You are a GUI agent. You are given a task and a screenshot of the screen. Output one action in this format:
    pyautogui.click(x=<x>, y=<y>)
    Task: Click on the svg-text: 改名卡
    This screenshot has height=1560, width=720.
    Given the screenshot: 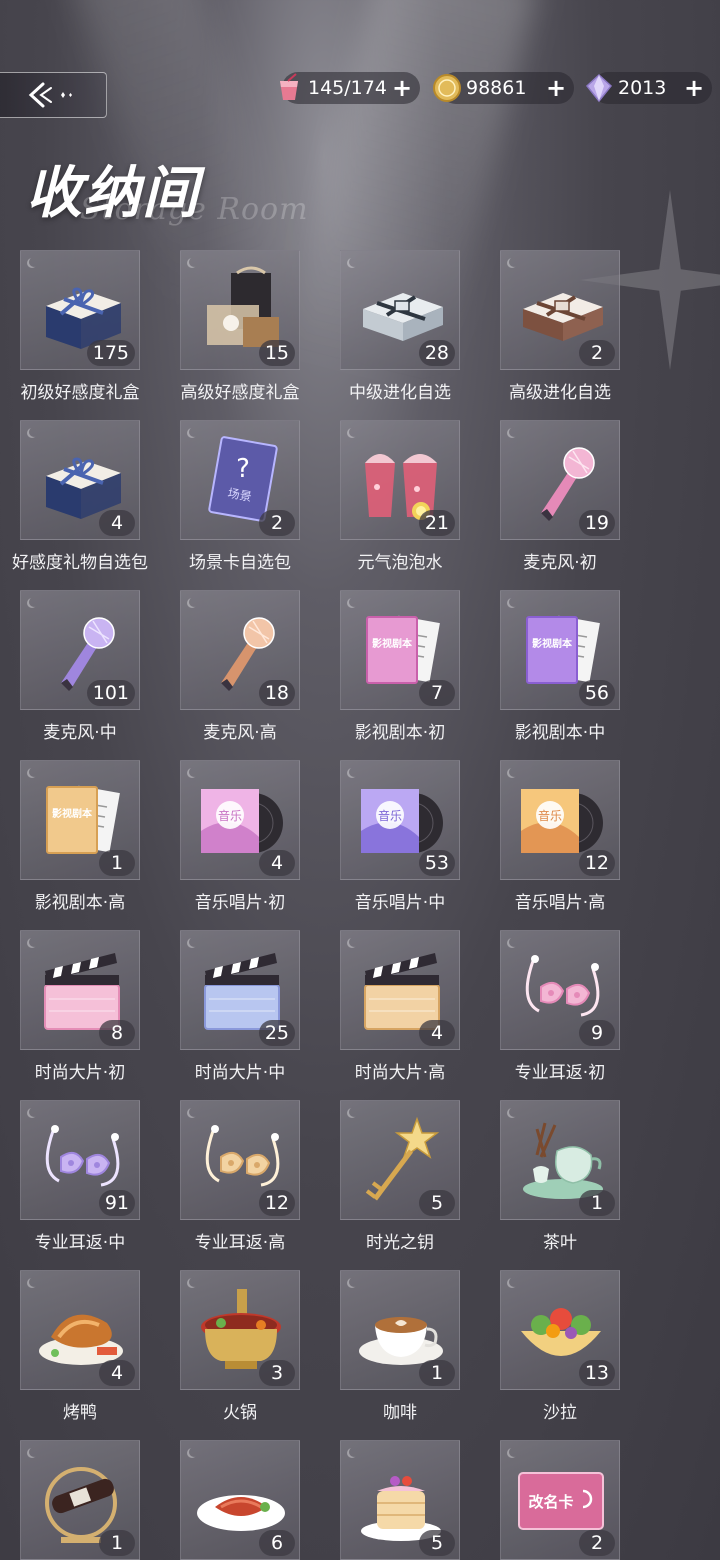 What is the action you would take?
    pyautogui.click(x=550, y=1502)
    